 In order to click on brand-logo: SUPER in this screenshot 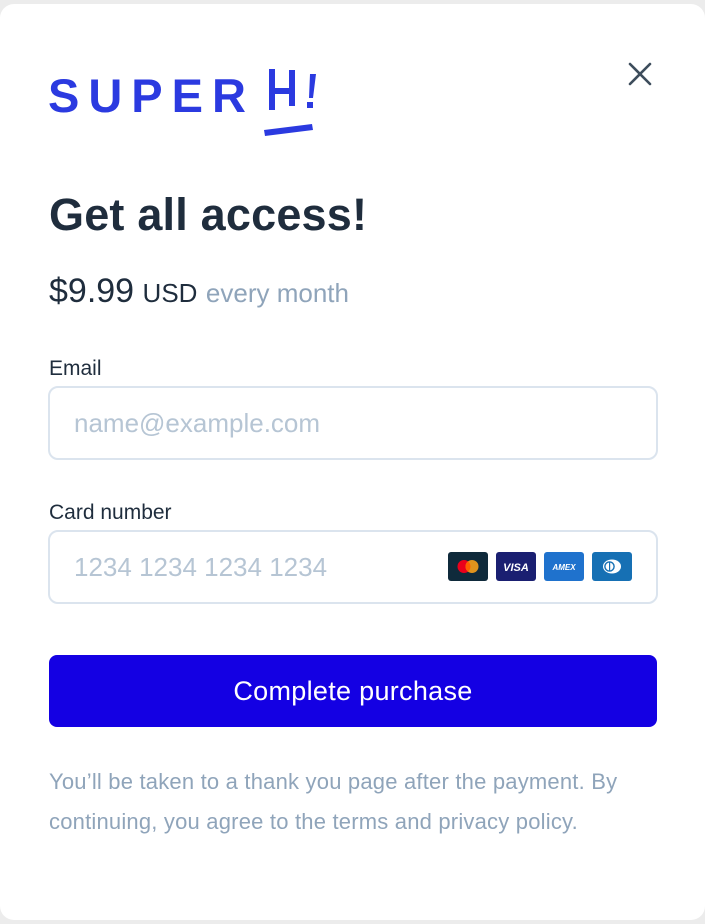, I will do `click(183, 99)`.